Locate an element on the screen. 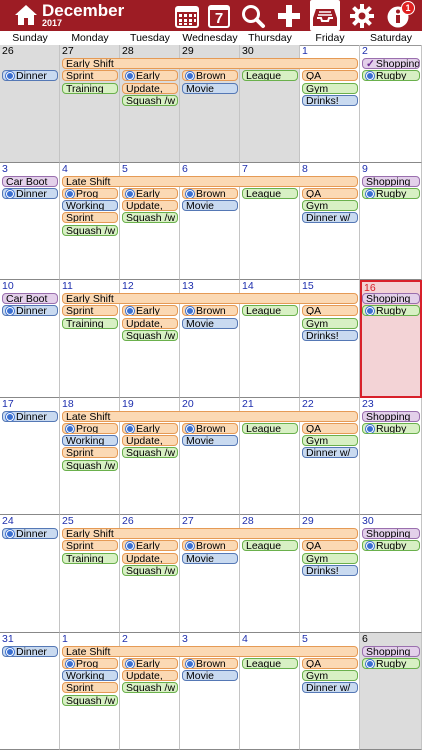 This screenshot has width=422, height=750. settings-gear-icon is located at coordinates (362, 16).